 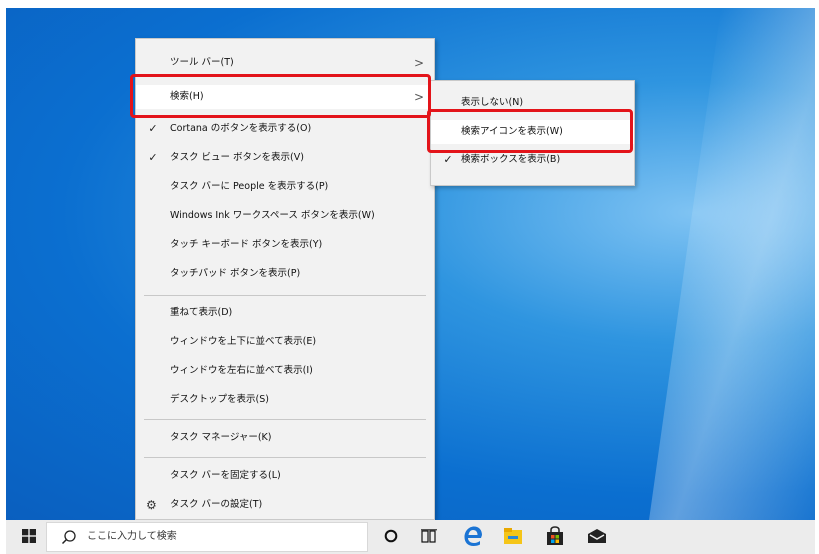 I want to click on highlight-search-item, so click(x=280, y=96).